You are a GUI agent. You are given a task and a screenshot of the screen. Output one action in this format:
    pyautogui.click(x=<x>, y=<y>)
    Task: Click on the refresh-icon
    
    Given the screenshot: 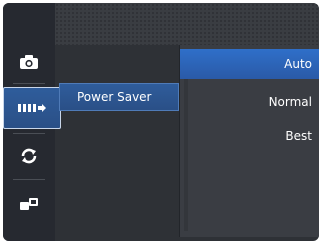 What is the action you would take?
    pyautogui.click(x=29, y=156)
    